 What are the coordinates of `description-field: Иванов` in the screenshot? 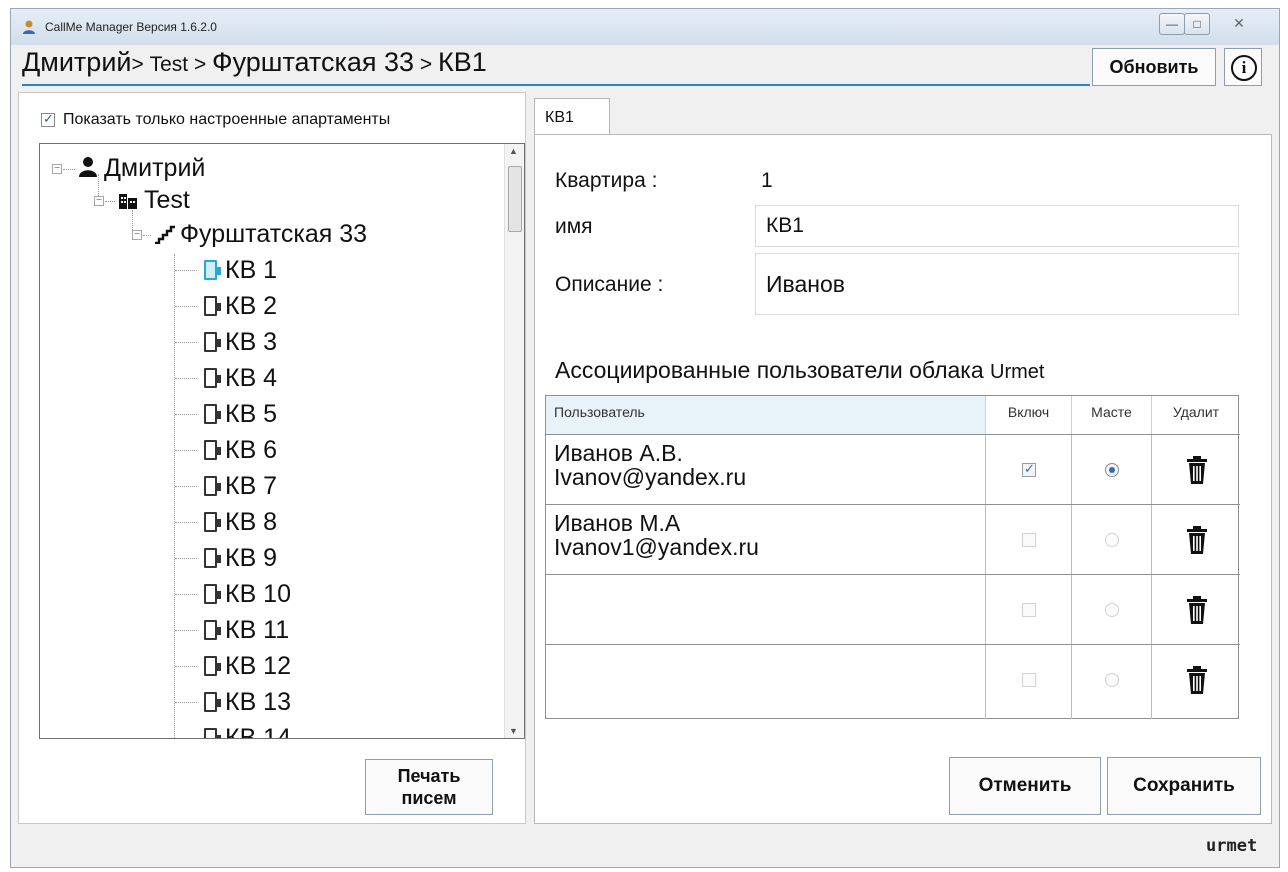 It's located at (997, 284).